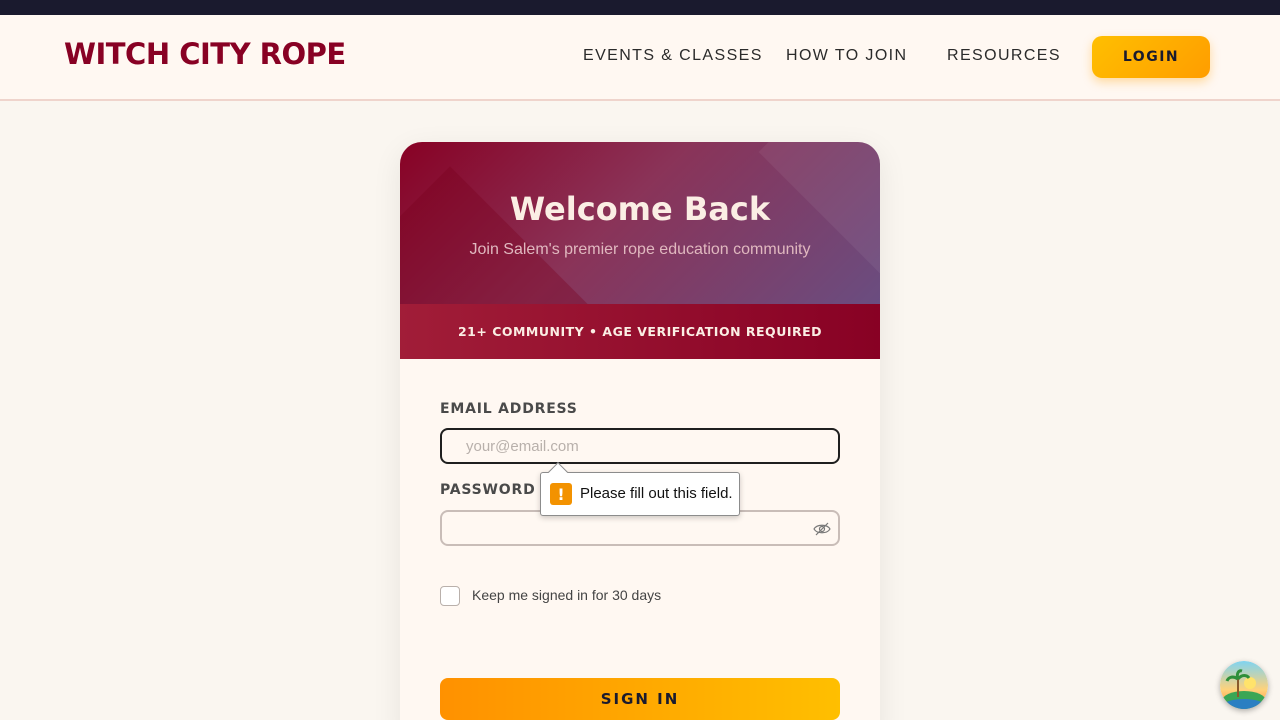 The height and width of the screenshot is (720, 1280). Describe the element at coordinates (488, 490) in the screenshot. I see `password-label: PASSWORD` at that location.